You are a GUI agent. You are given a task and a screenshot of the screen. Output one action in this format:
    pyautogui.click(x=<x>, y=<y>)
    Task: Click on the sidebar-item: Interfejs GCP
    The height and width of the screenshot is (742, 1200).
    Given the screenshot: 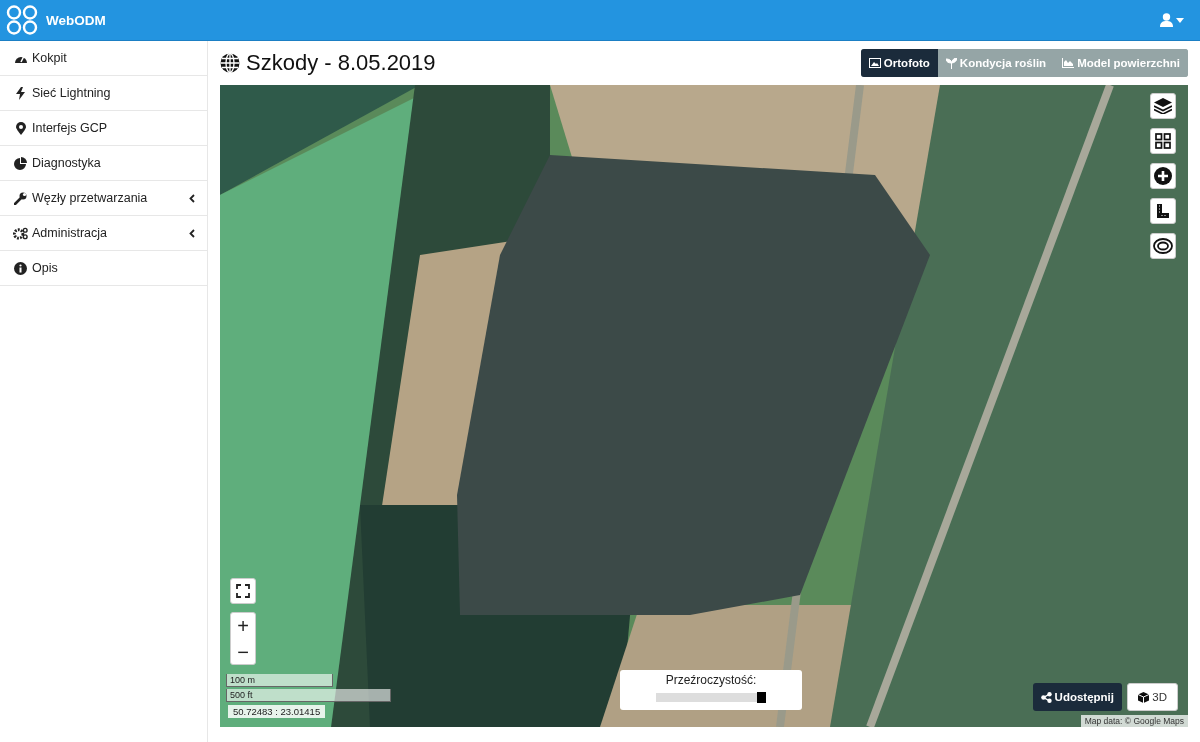 What is the action you would take?
    pyautogui.click(x=103, y=128)
    